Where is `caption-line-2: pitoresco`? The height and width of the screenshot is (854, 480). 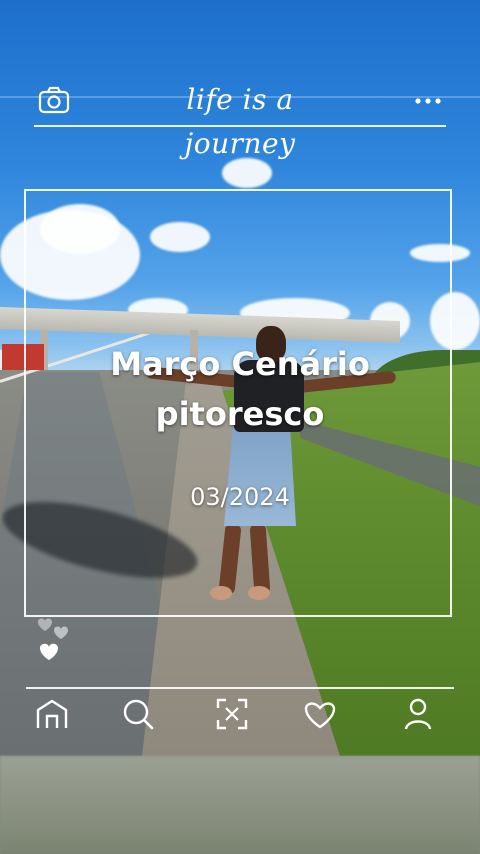 caption-line-2: pitoresco is located at coordinates (240, 414).